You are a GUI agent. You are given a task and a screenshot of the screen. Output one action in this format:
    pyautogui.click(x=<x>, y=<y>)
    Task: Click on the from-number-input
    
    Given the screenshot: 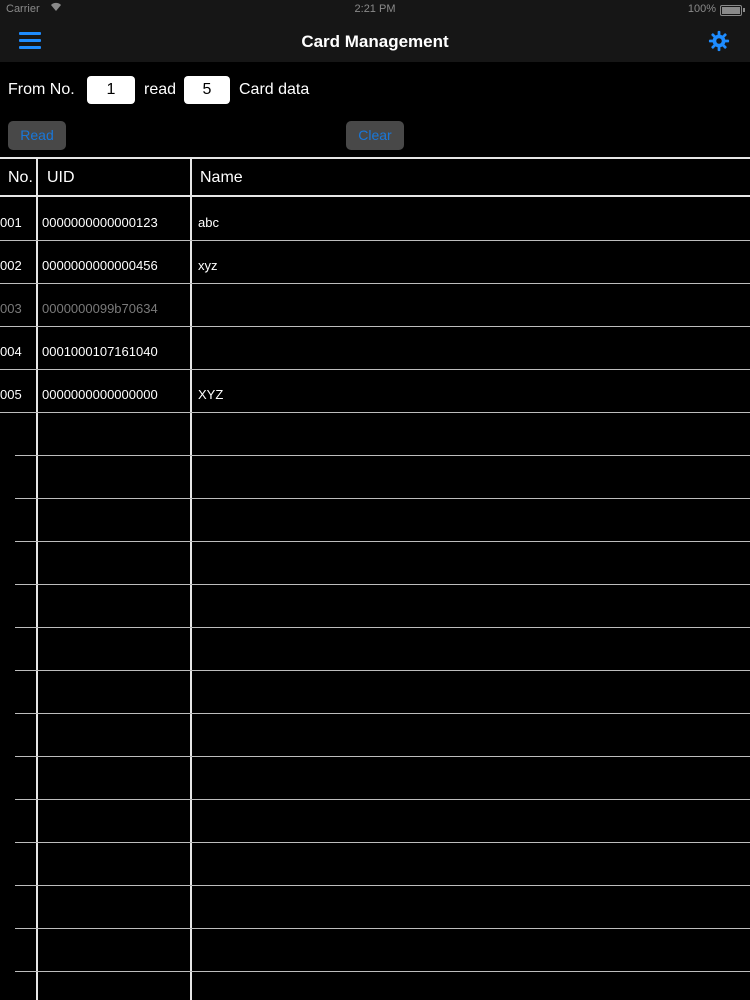 What is the action you would take?
    pyautogui.click(x=111, y=90)
    